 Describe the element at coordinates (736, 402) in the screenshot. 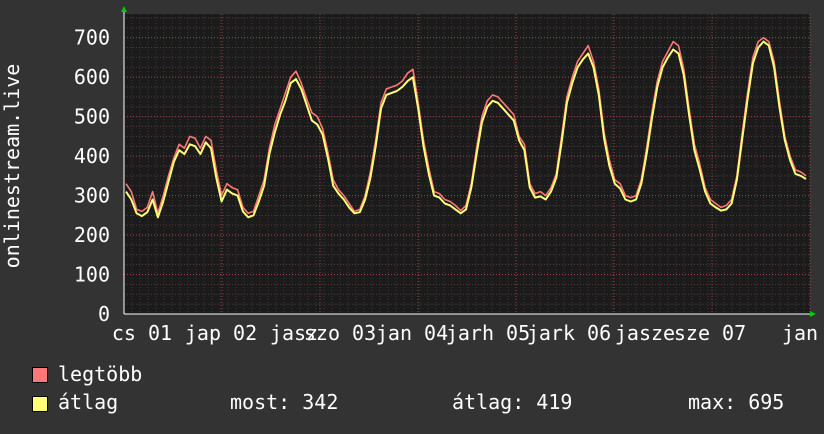

I see `stat-max: max: 695` at that location.